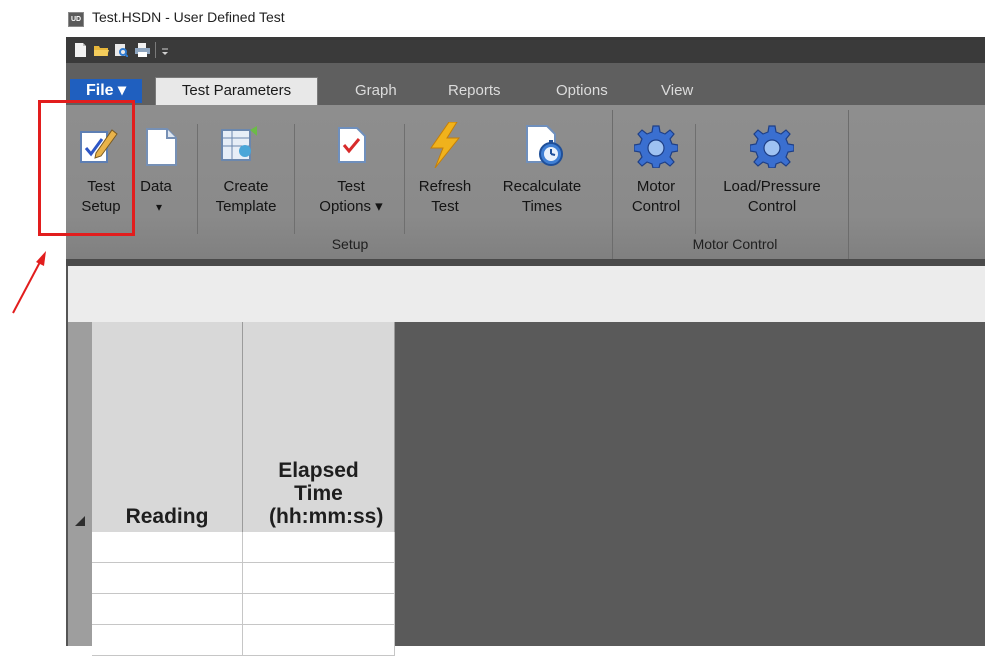  Describe the element at coordinates (142, 50) in the screenshot. I see `print-icon` at that location.